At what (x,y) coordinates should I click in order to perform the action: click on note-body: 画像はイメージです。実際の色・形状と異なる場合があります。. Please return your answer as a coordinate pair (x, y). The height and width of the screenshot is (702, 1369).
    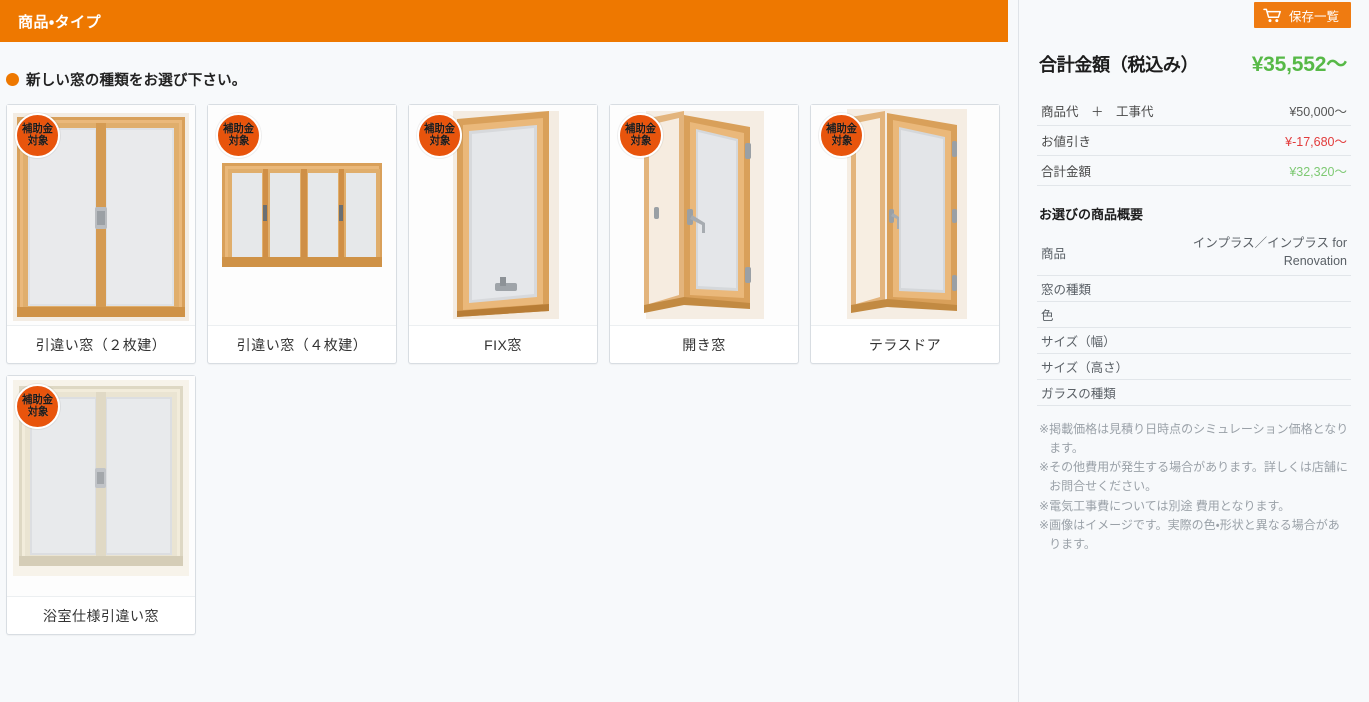
    Looking at the image, I should click on (1194, 534).